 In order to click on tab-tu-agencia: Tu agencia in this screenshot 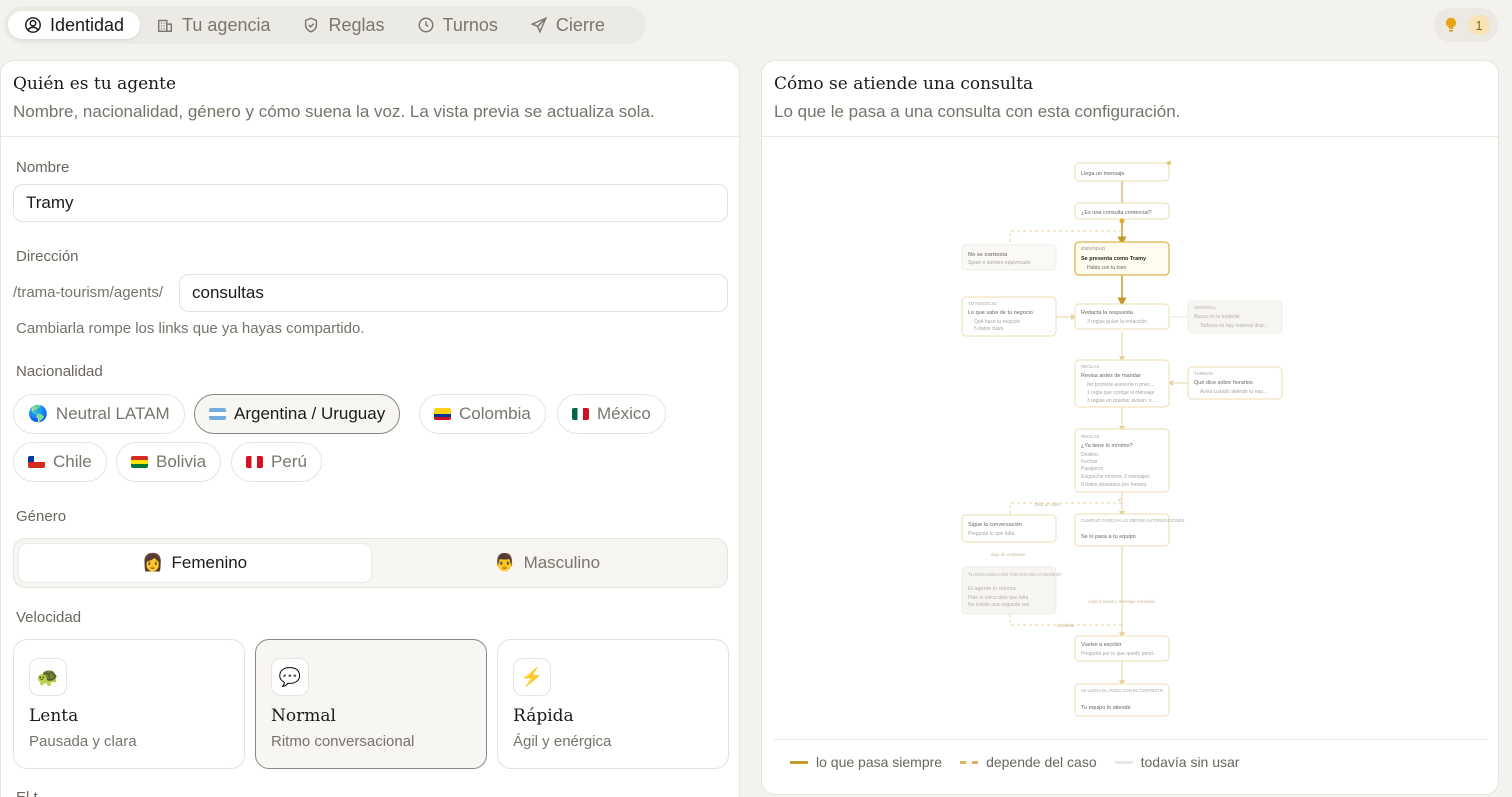, I will do `click(213, 25)`.